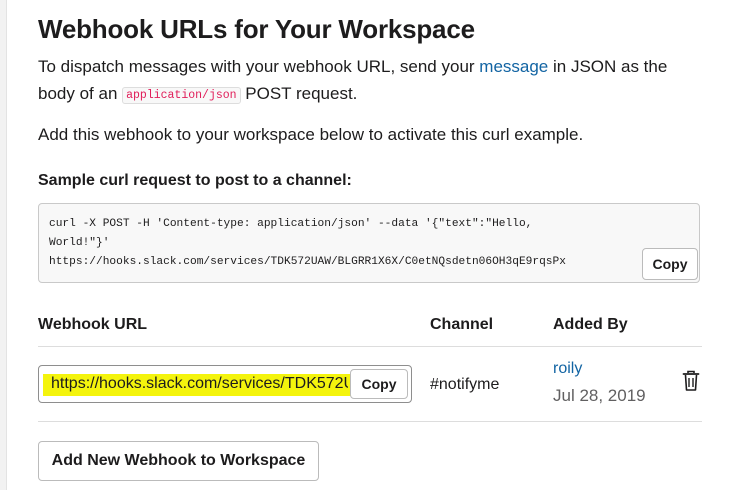  What do you see at coordinates (178, 461) in the screenshot?
I see `add-new-webhook-button: Add New Webhook to Workspace` at bounding box center [178, 461].